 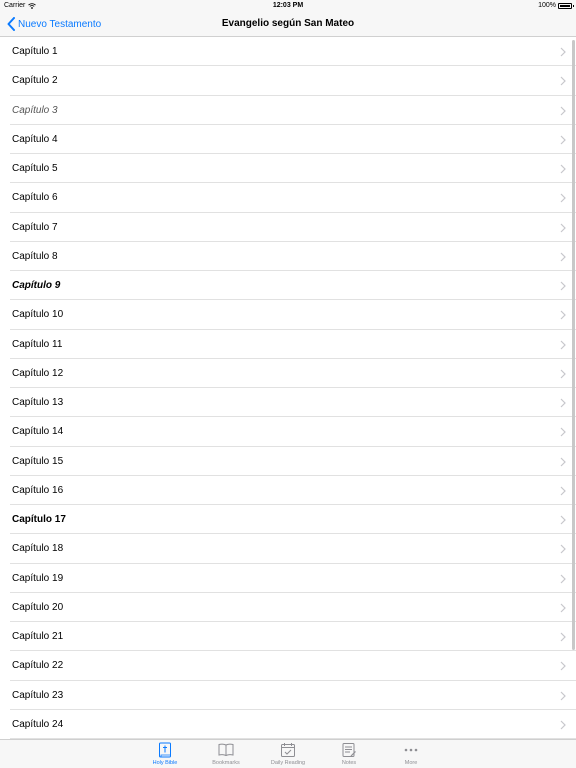 I want to click on chapter-row: Capítulo 22, so click(x=288, y=666).